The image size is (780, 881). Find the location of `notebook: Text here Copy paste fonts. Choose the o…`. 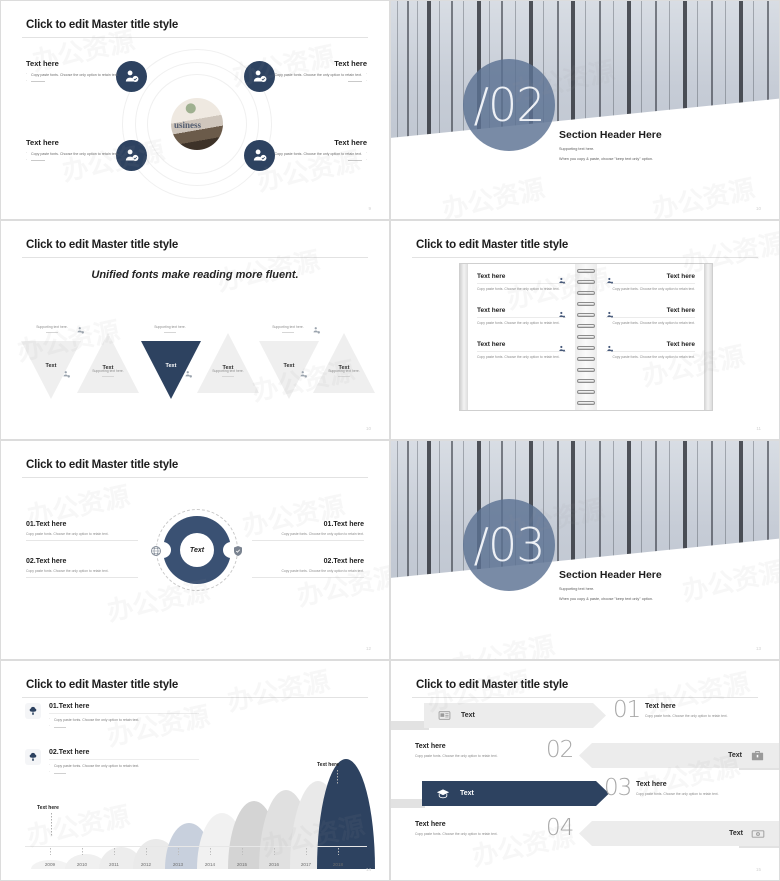

notebook: Text here Copy paste fonts. Choose the o… is located at coordinates (586, 337).